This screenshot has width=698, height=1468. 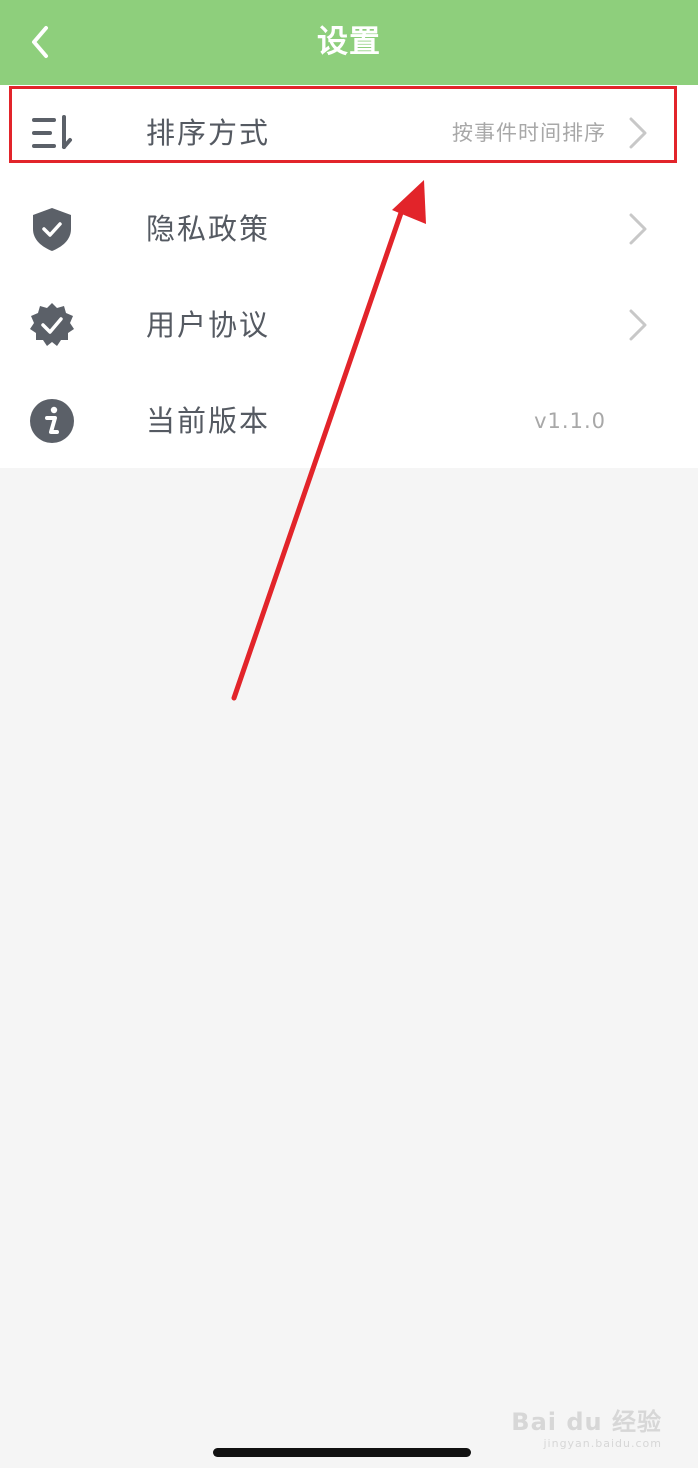 What do you see at coordinates (349, 133) in the screenshot?
I see `settings-item-sort: 排序方式 按事件时间排序` at bounding box center [349, 133].